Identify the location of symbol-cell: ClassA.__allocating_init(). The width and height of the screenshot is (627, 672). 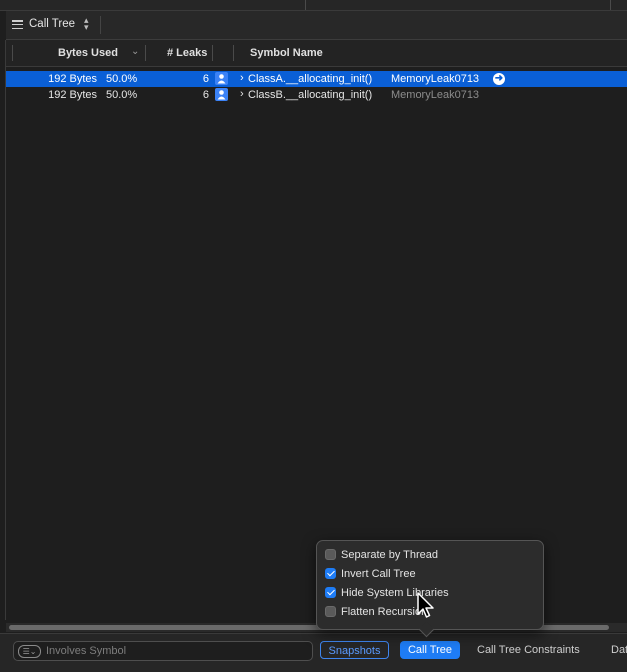
(310, 79).